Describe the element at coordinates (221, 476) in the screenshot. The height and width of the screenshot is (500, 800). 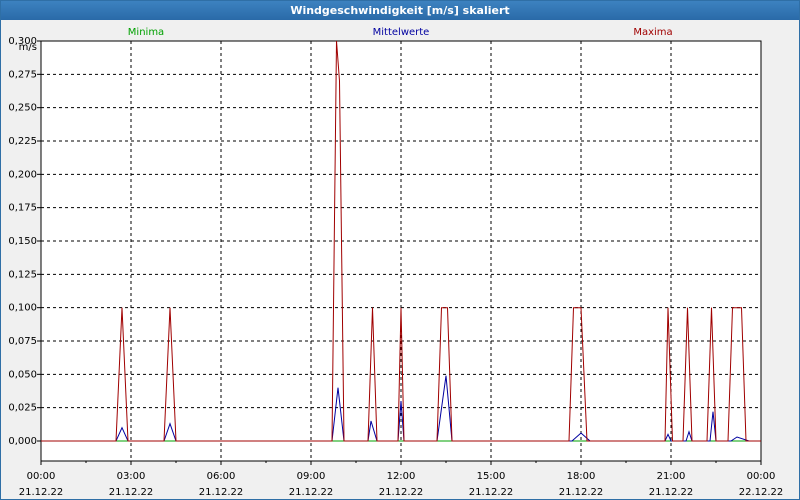
I see `x-tick-time: 06:00` at that location.